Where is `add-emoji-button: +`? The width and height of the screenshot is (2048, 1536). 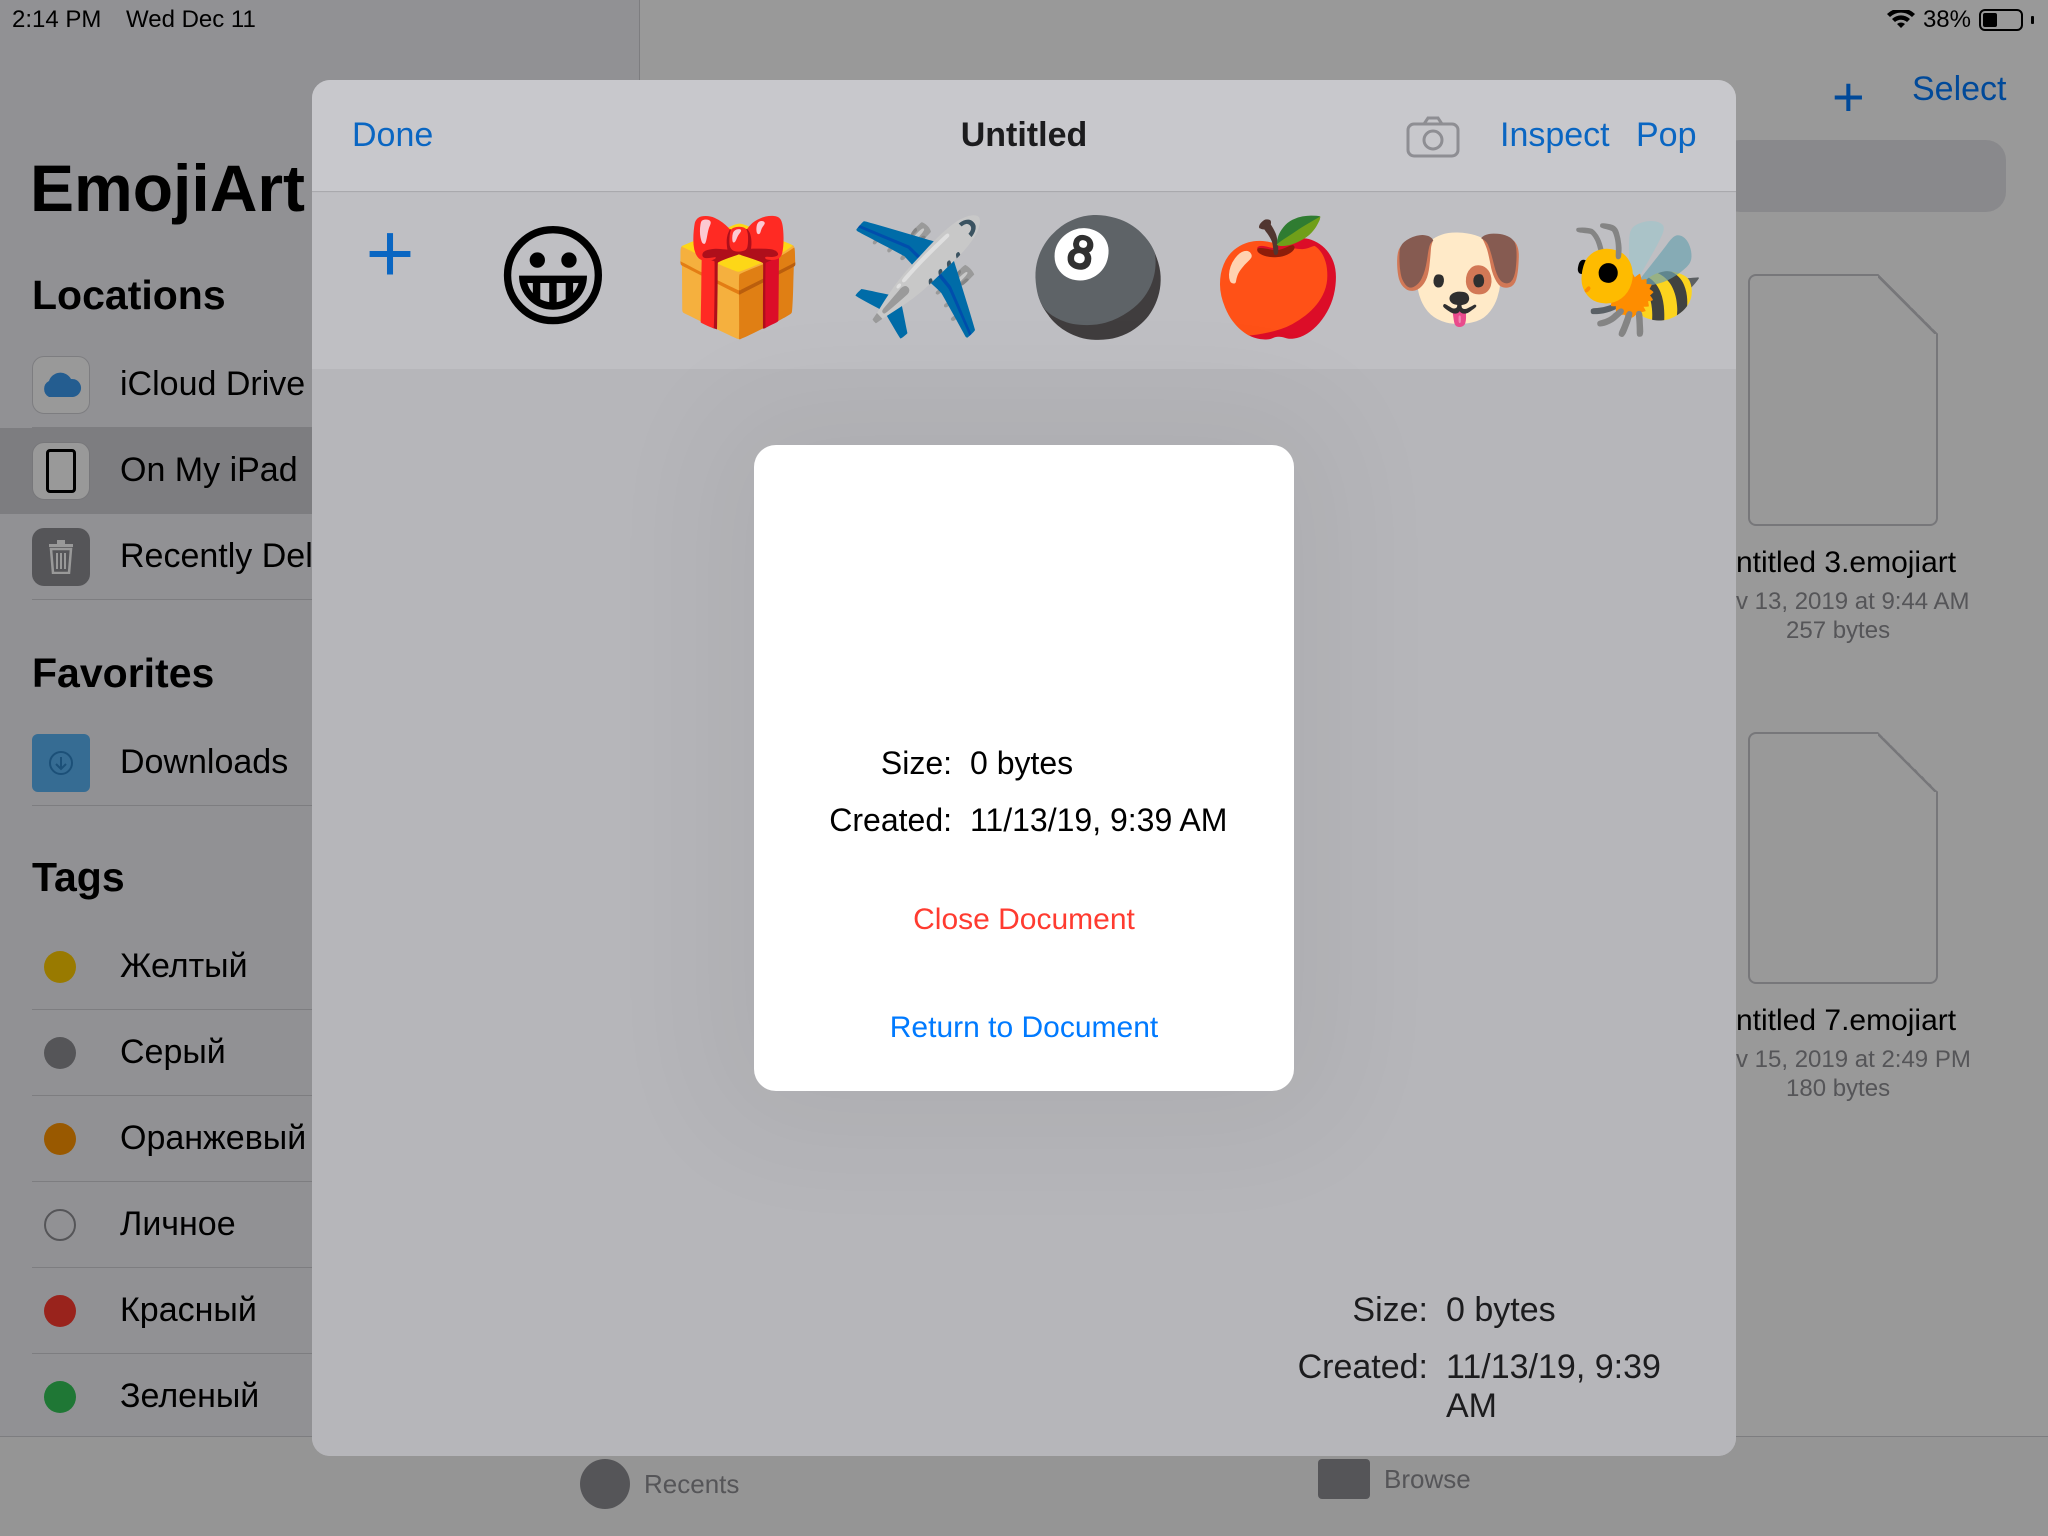 add-emoji-button: + is located at coordinates (390, 253).